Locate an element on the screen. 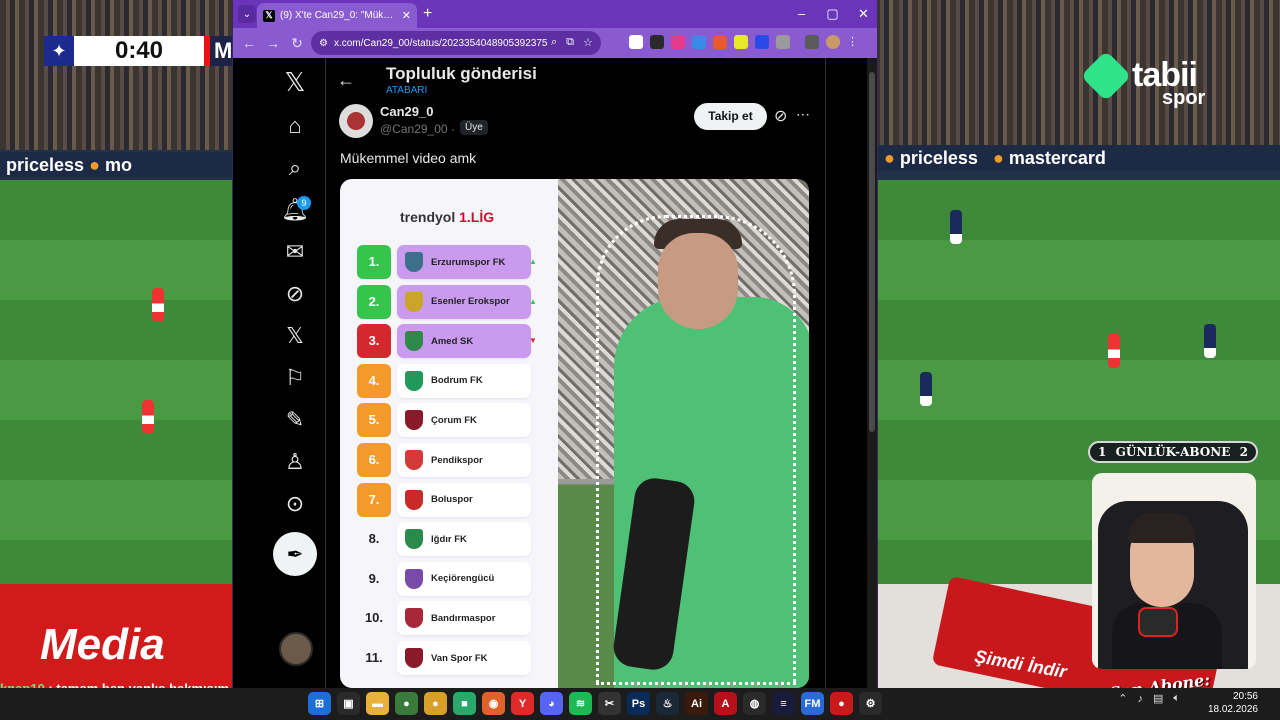 The width and height of the screenshot is (1280, 720). spotify-icon: ≋ is located at coordinates (580, 703).